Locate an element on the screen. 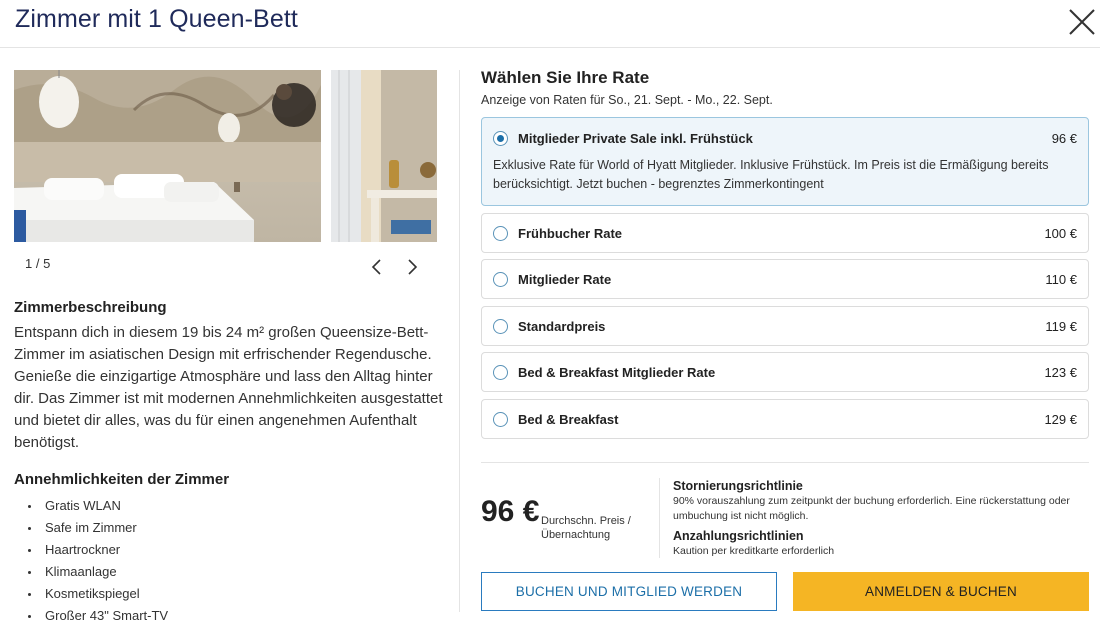 The height and width of the screenshot is (626, 1100). list-item: Klimaanlage is located at coordinates (96, 572).